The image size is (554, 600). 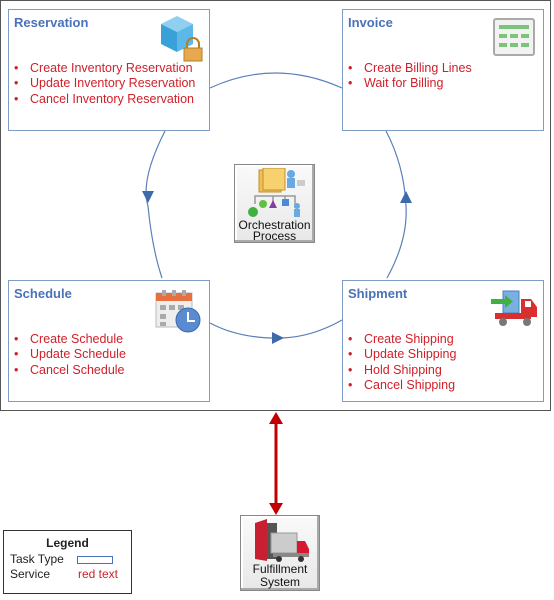 What do you see at coordinates (182, 39) in the screenshot?
I see `inventory-lock-icon` at bounding box center [182, 39].